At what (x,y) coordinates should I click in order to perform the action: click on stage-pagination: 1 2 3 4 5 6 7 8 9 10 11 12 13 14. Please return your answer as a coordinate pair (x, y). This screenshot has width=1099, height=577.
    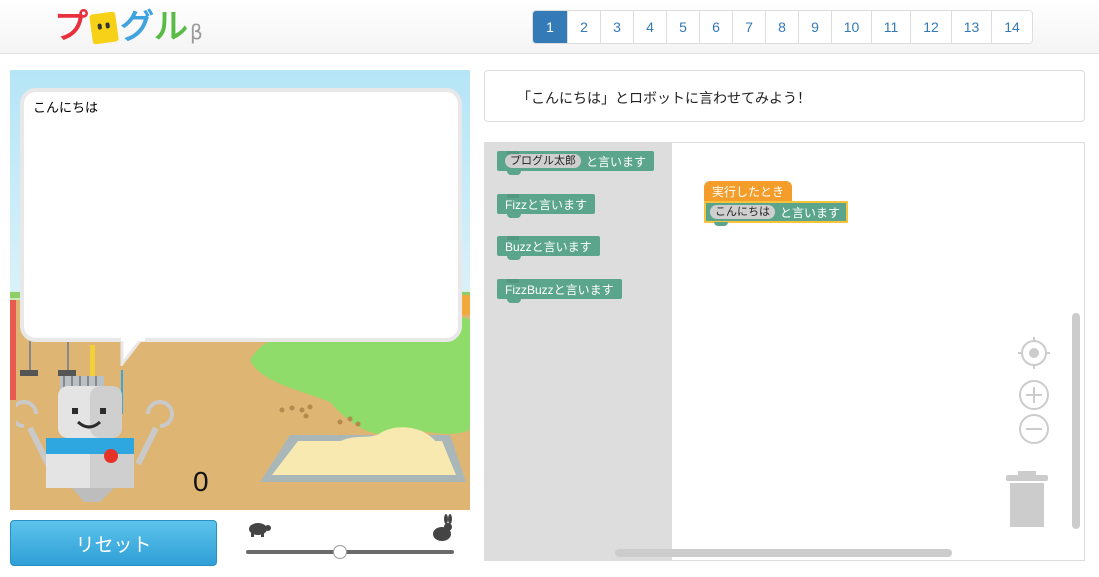
    Looking at the image, I should click on (782, 27).